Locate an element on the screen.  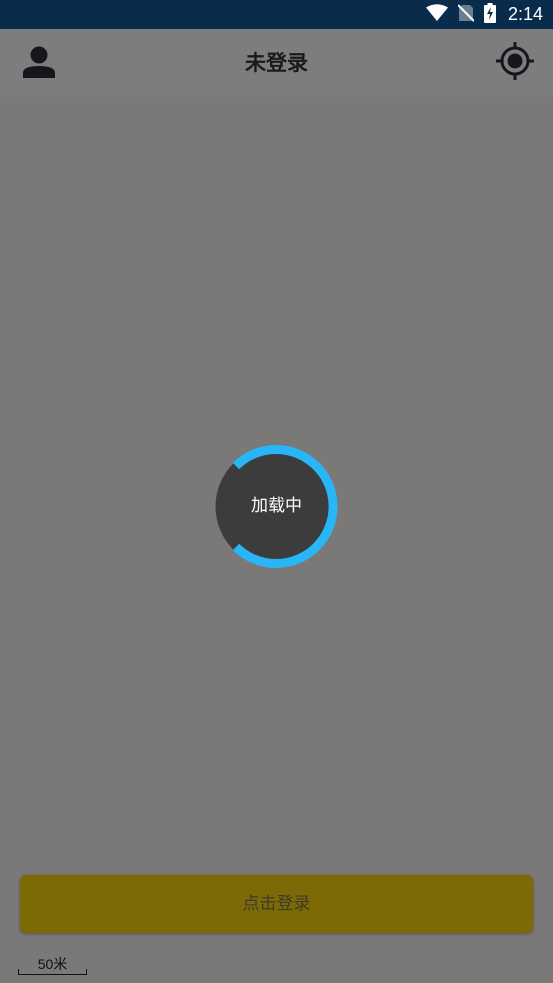
page-title: 未登录 is located at coordinates (276, 63).